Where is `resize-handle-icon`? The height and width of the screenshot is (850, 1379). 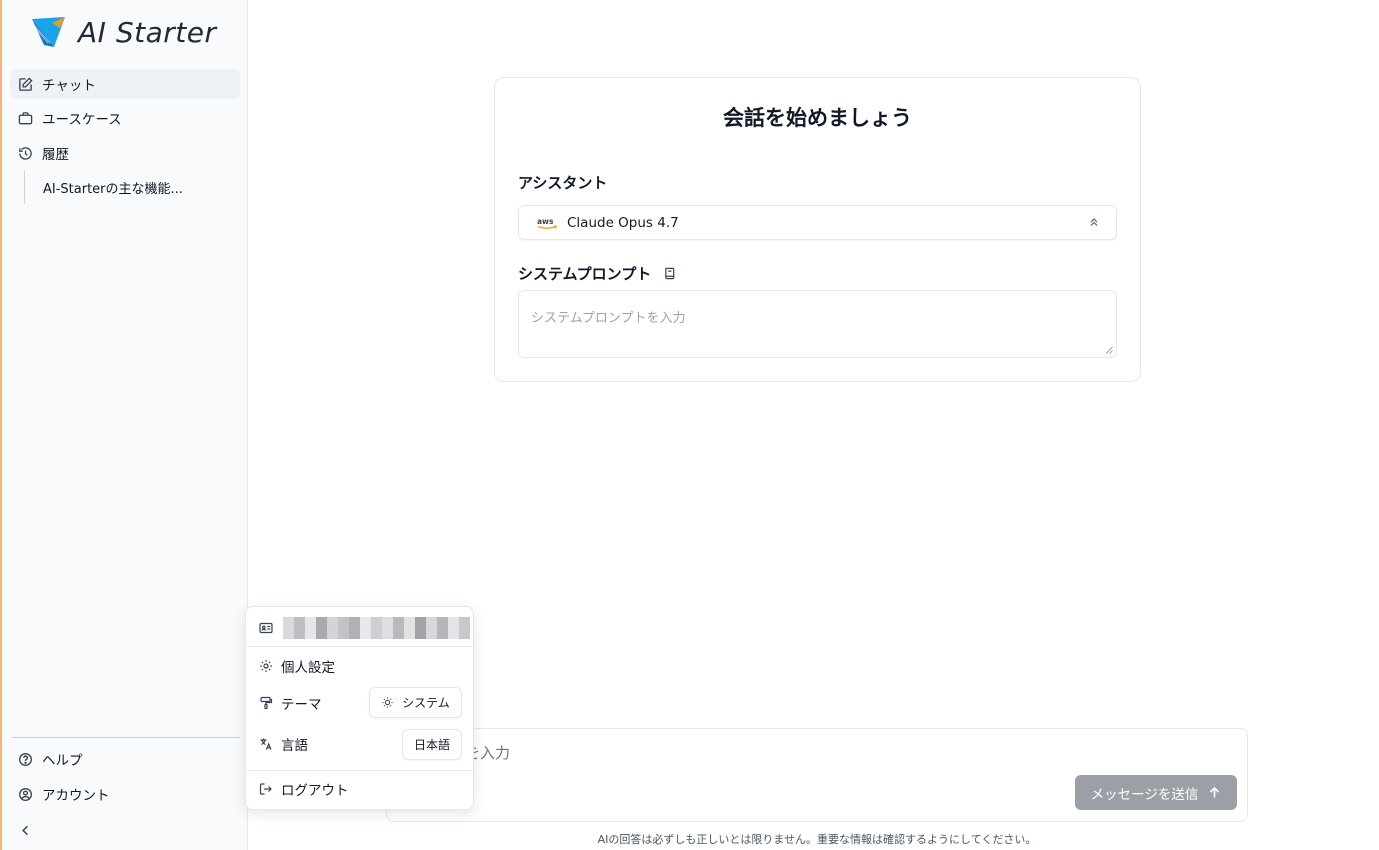 resize-handle-icon is located at coordinates (1109, 350).